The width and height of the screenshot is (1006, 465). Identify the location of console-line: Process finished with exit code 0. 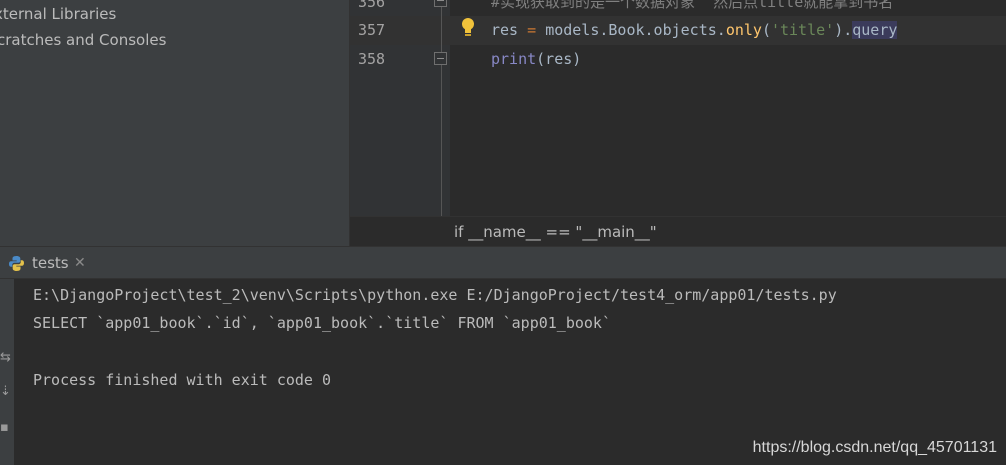
(182, 380).